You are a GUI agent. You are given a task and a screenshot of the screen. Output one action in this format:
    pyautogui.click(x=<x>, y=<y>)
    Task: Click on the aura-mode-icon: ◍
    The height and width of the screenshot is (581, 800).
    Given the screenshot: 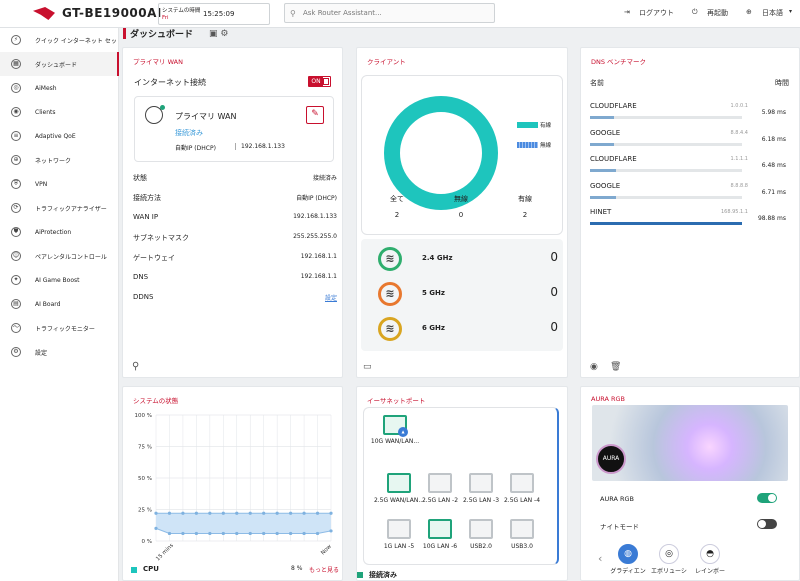 What is the action you would take?
    pyautogui.click(x=628, y=554)
    